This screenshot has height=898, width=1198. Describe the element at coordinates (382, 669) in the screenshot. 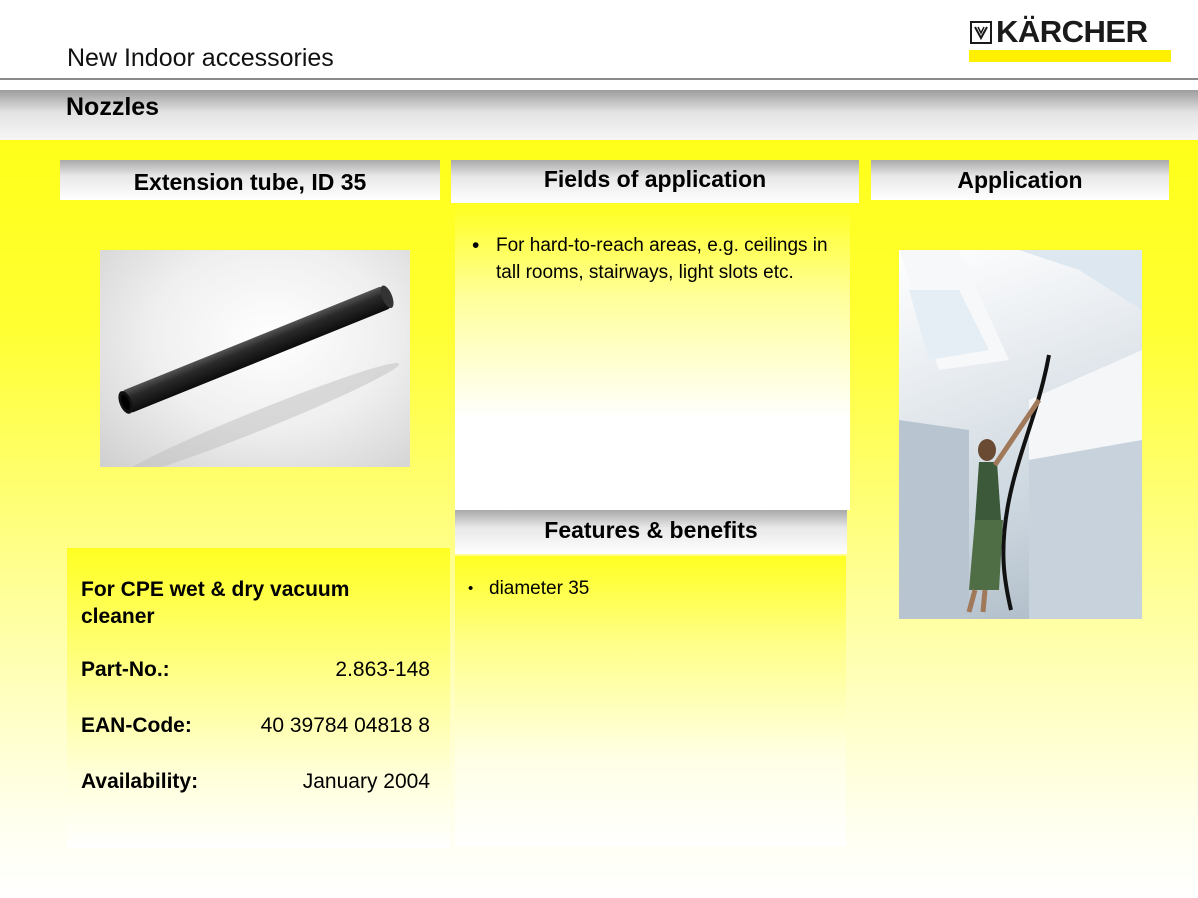

I see `part-number-value: 2.863-148` at that location.